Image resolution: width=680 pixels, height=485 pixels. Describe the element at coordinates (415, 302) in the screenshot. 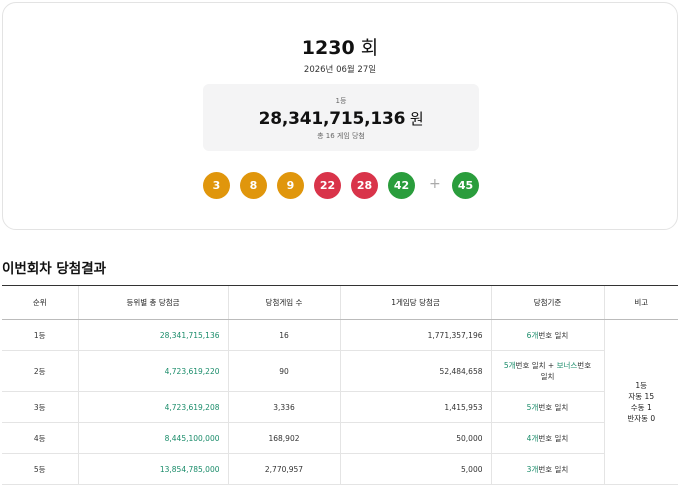

I see `header-prize-per-game: 1게임당 당첨금` at that location.